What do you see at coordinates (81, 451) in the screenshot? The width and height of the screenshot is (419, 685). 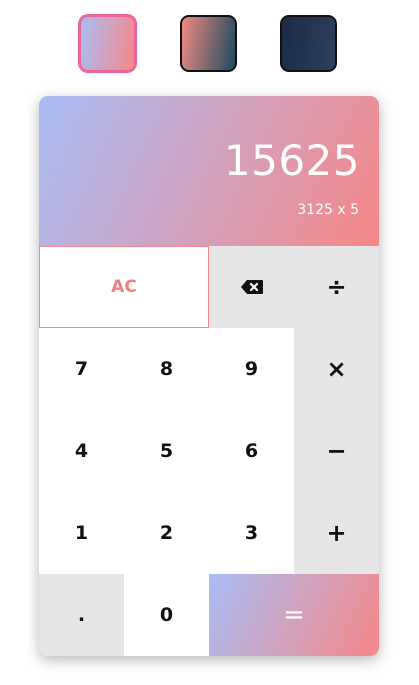 I see `digit-4-button: 4` at bounding box center [81, 451].